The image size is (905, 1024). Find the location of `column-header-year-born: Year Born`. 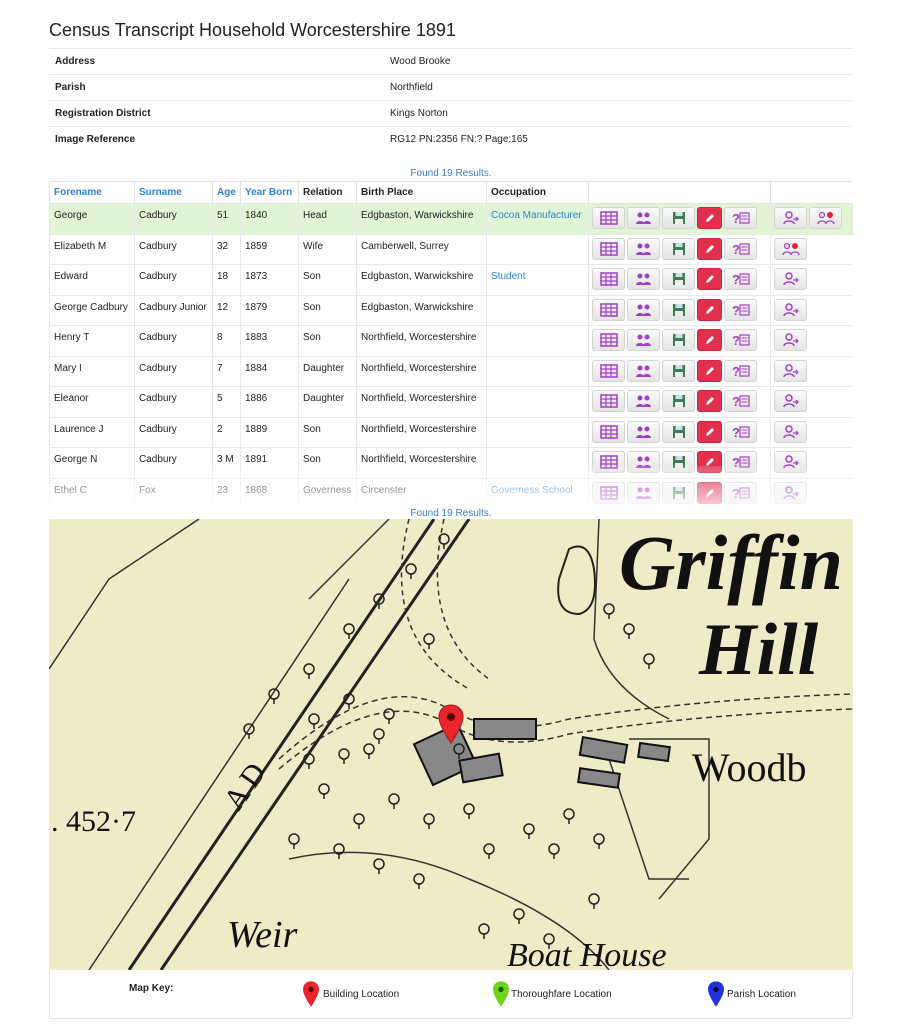

column-header-year-born: Year Born is located at coordinates (269, 192).